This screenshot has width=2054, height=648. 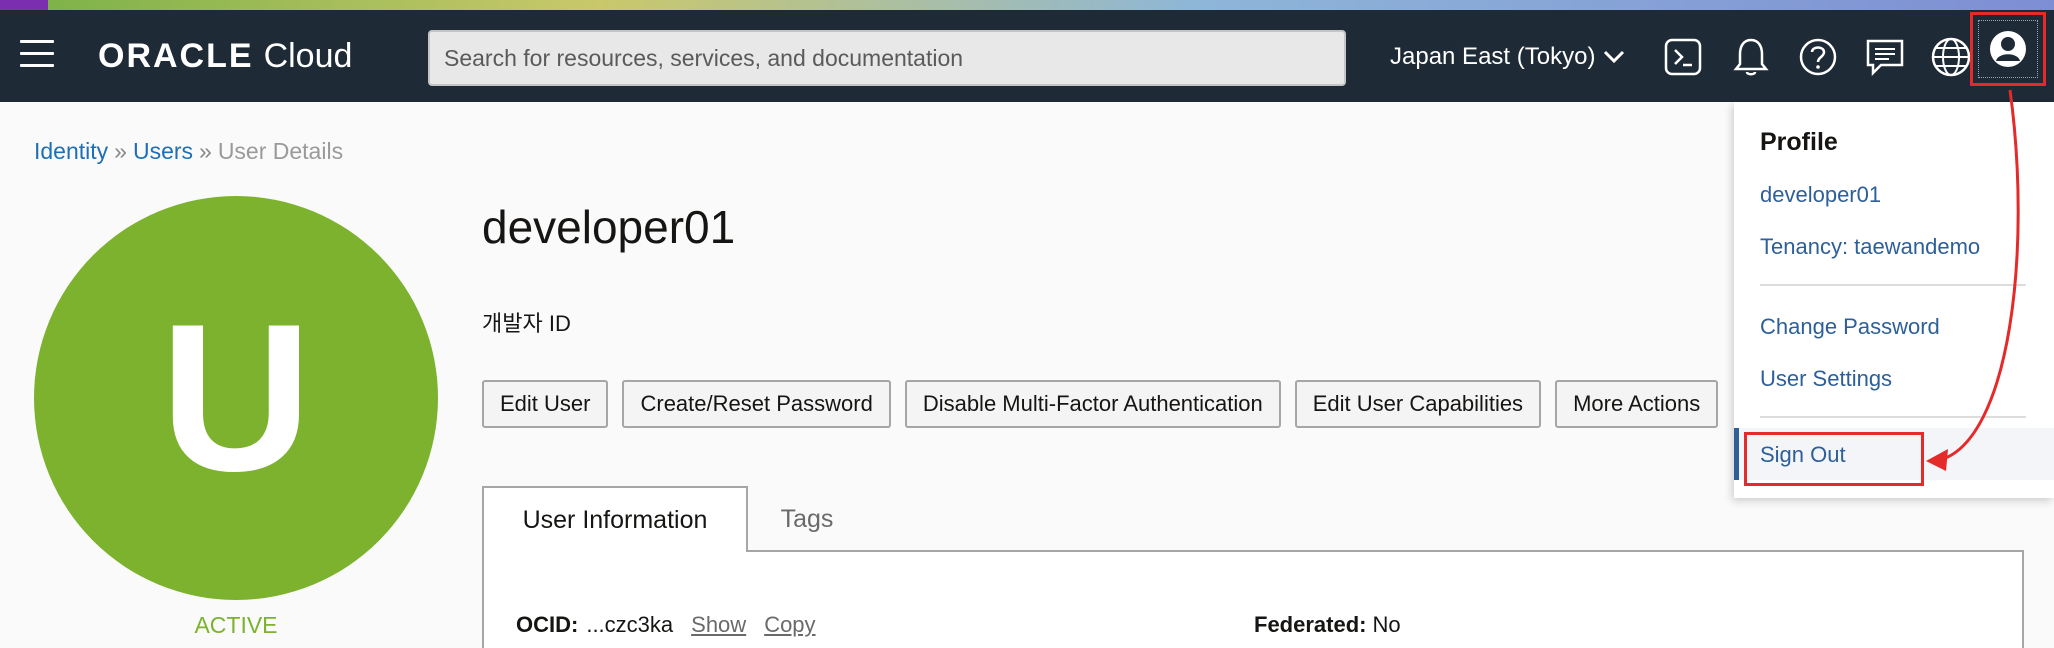 I want to click on tab-tags: Tags, so click(x=807, y=519).